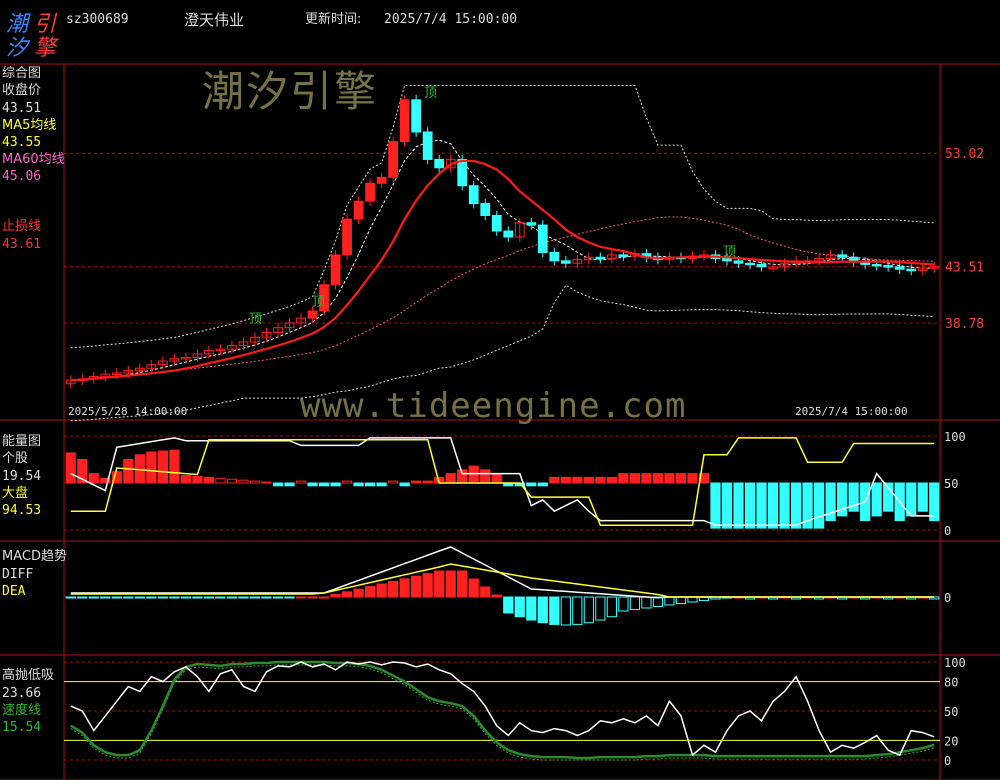  Describe the element at coordinates (951, 484) in the screenshot. I see `energy-tick-label: 50` at that location.